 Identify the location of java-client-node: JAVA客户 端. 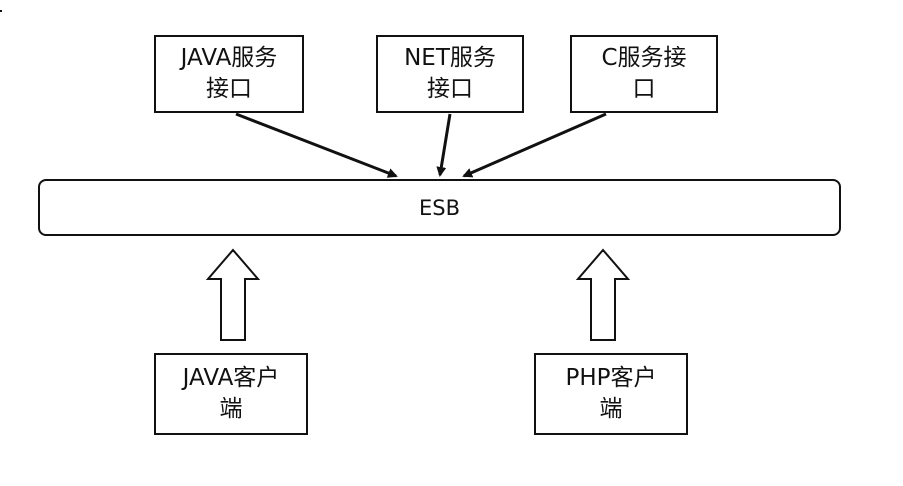
(231, 394).